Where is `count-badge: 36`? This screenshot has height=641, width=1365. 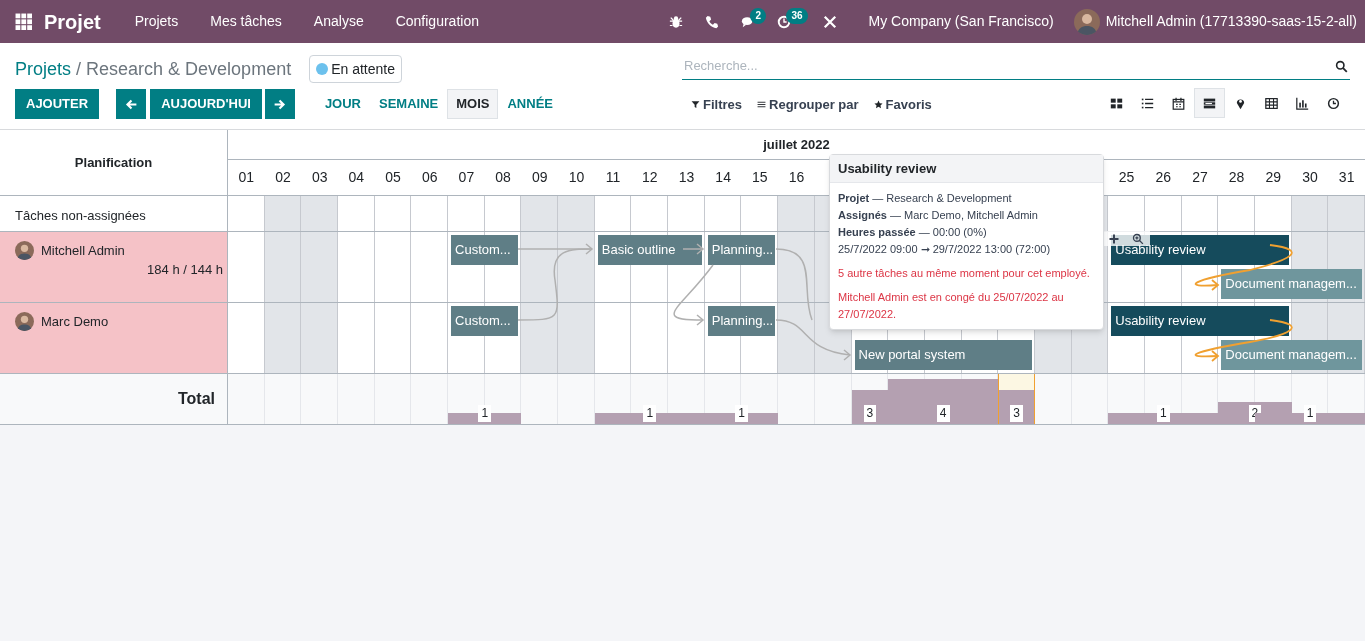
count-badge: 36 is located at coordinates (797, 16).